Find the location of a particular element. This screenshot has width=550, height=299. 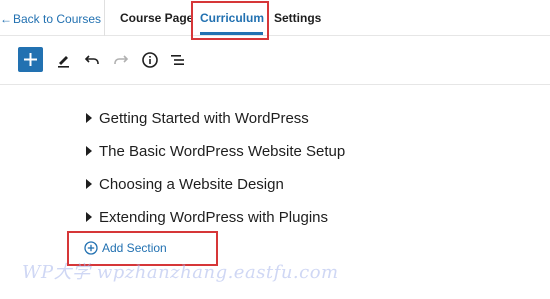

section-item: Extending WordPress with Plugins is located at coordinates (207, 217).